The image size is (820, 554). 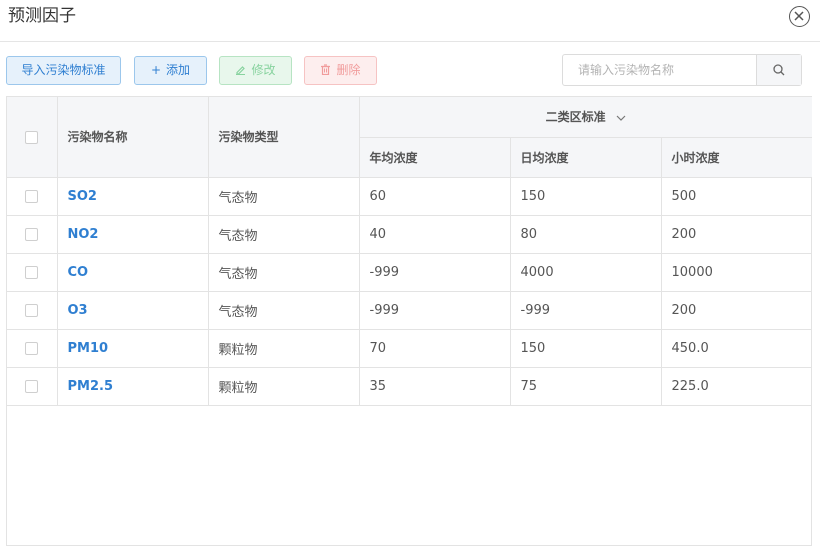 I want to click on dialog-title: 预测因子, so click(x=42, y=16).